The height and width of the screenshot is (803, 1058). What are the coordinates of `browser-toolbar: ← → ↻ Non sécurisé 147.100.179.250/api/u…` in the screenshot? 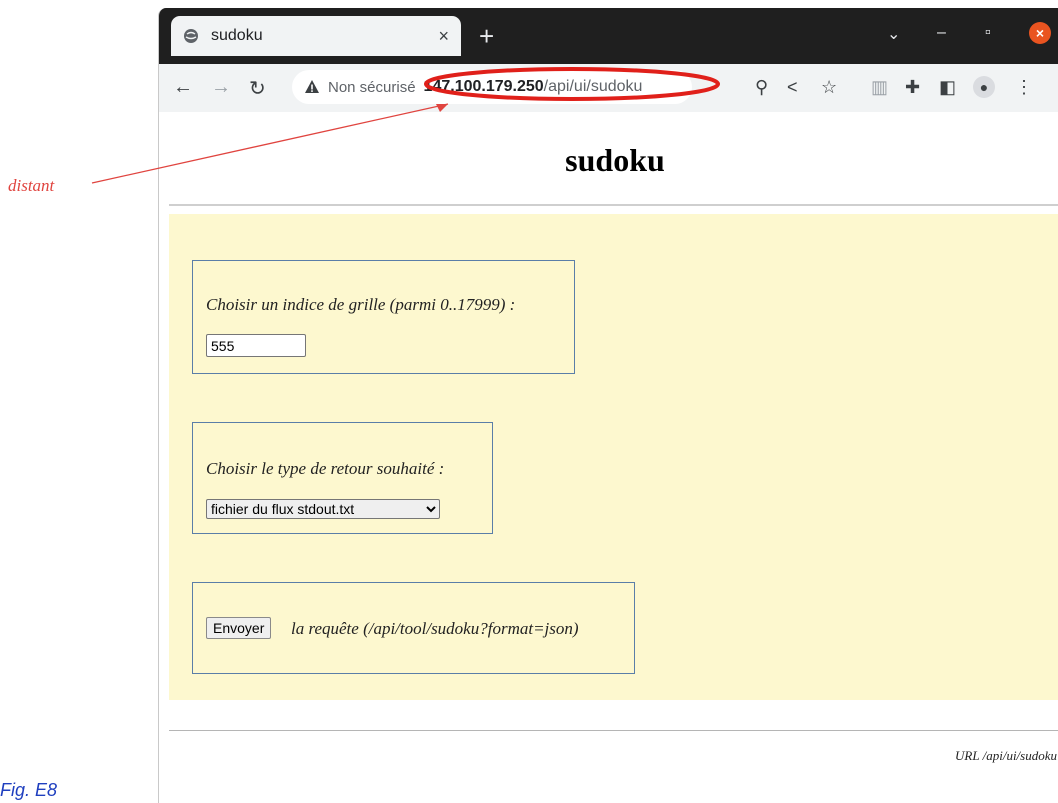 It's located at (608, 88).